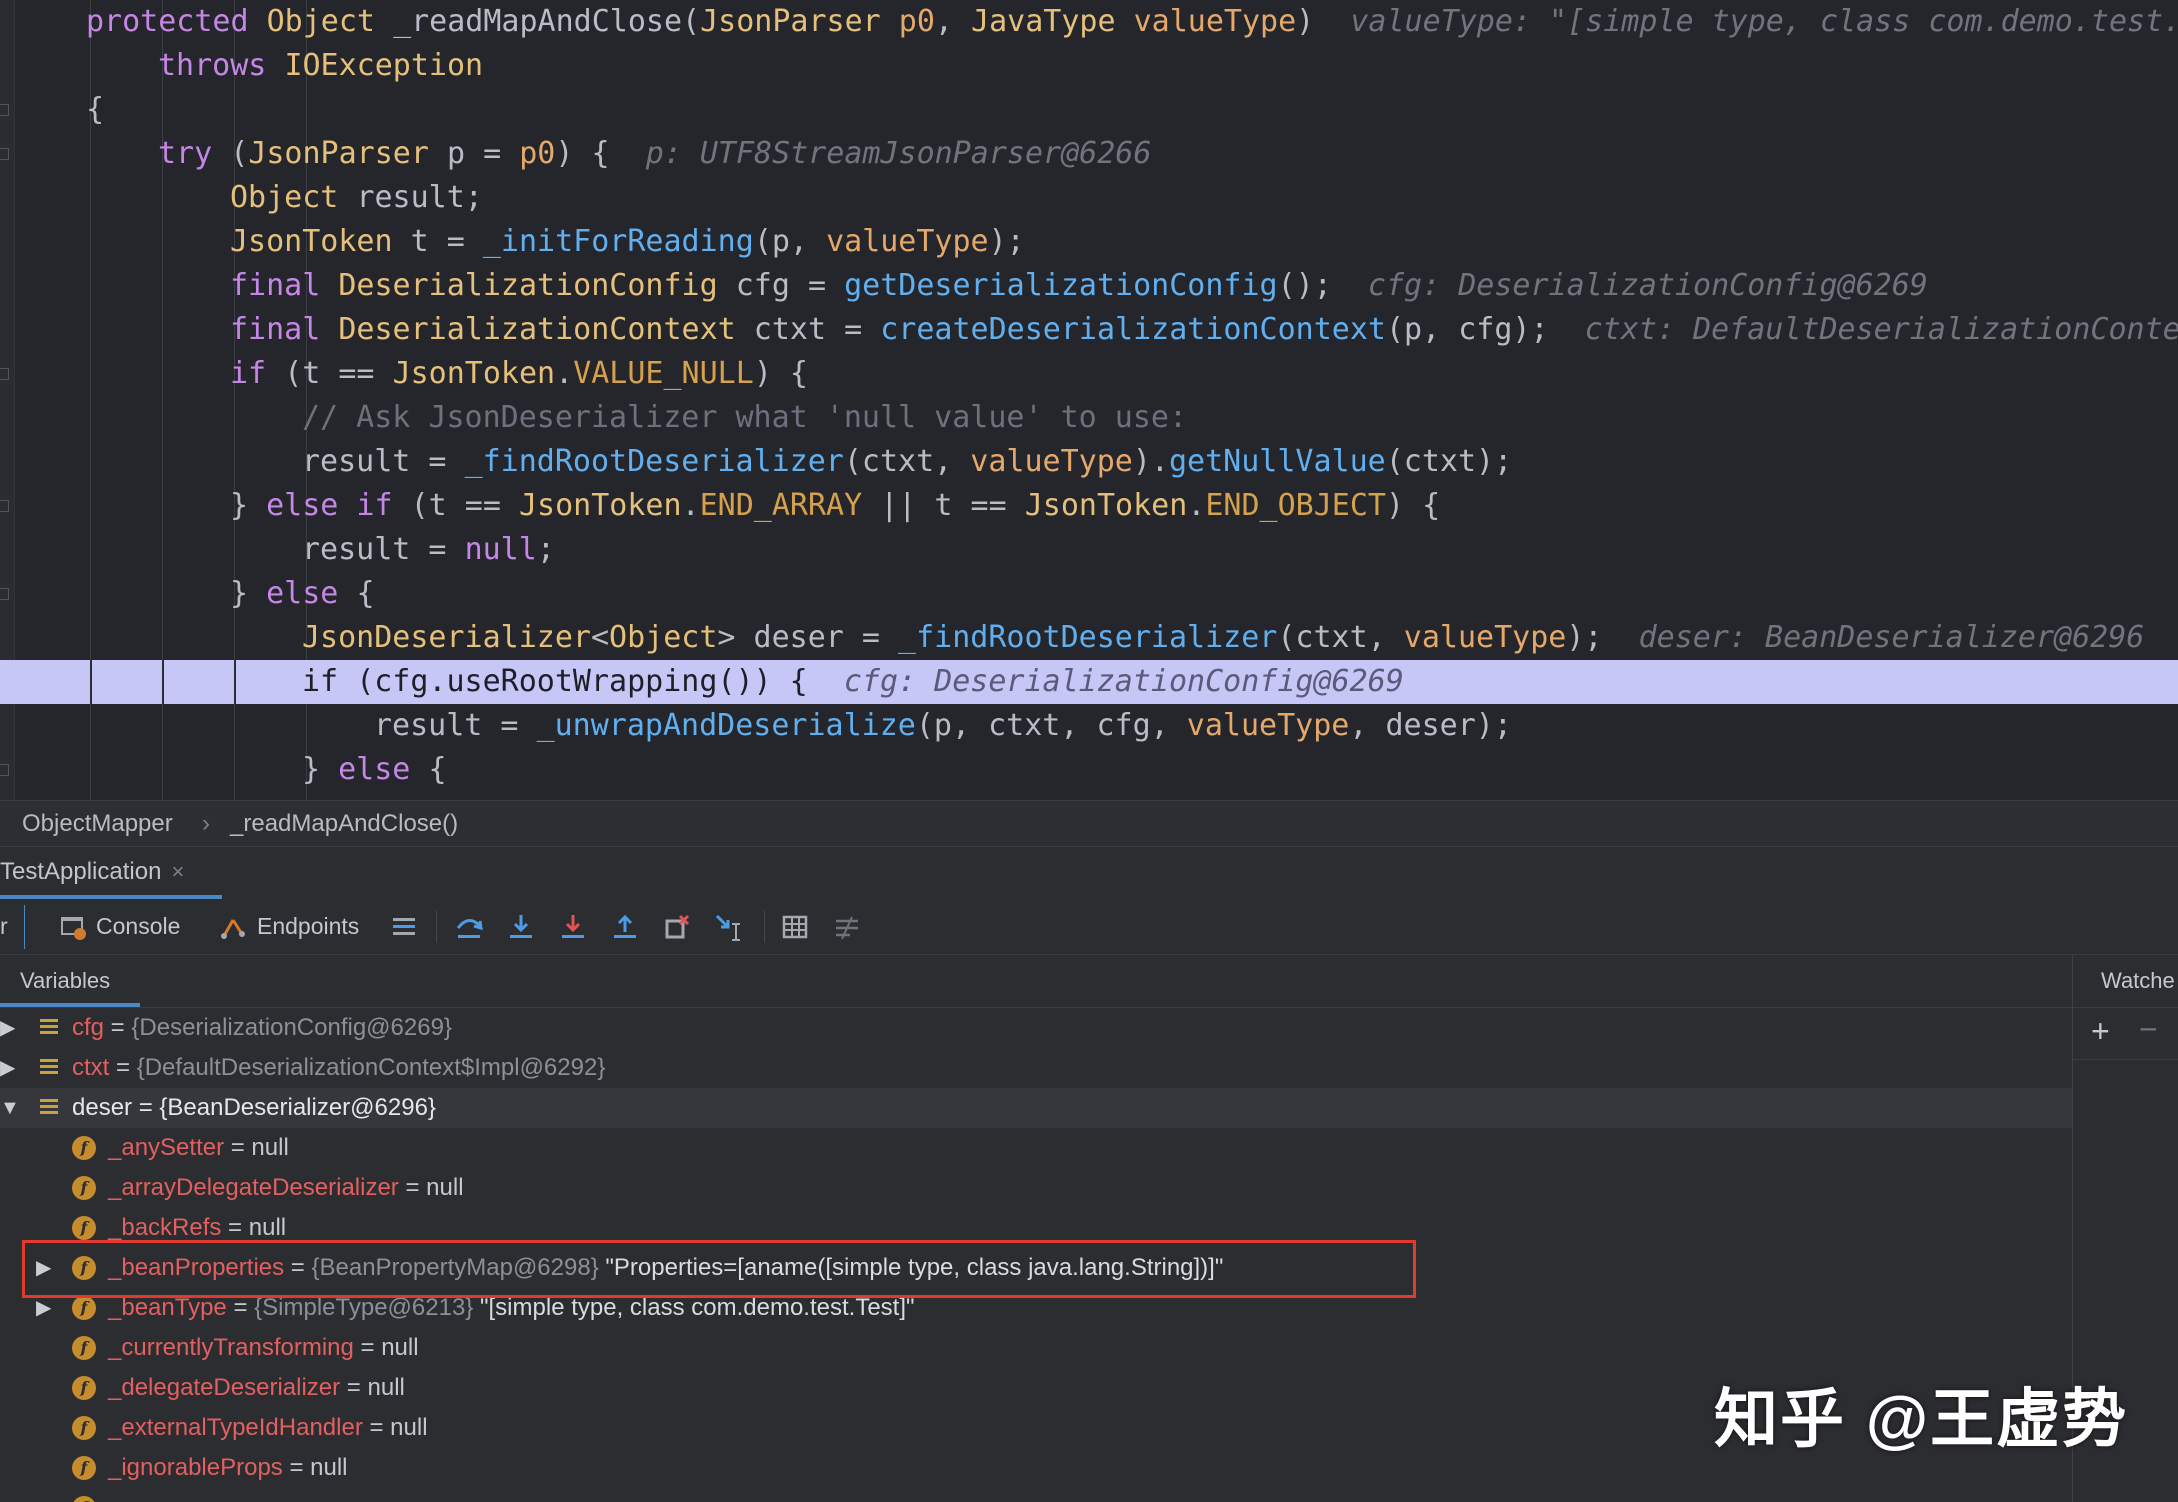  I want to click on local-variable-icon, so click(49, 1108).